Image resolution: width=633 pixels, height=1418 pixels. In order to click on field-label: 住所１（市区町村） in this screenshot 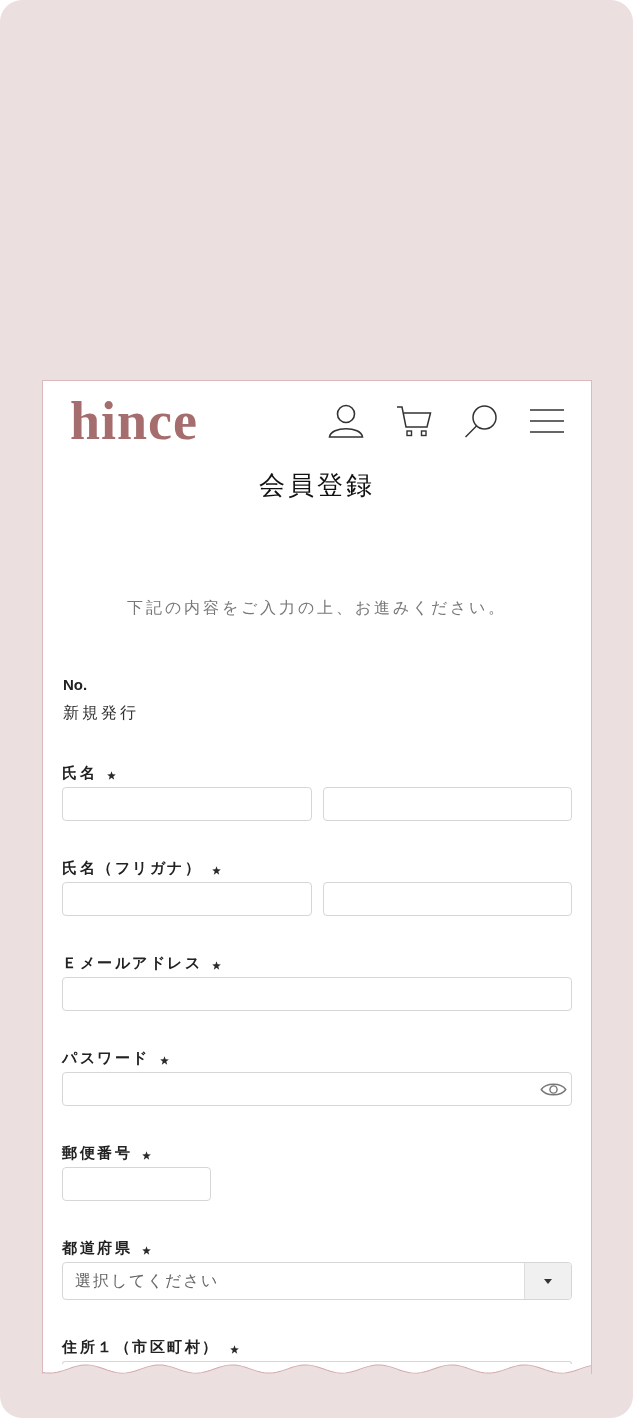, I will do `click(141, 1347)`.